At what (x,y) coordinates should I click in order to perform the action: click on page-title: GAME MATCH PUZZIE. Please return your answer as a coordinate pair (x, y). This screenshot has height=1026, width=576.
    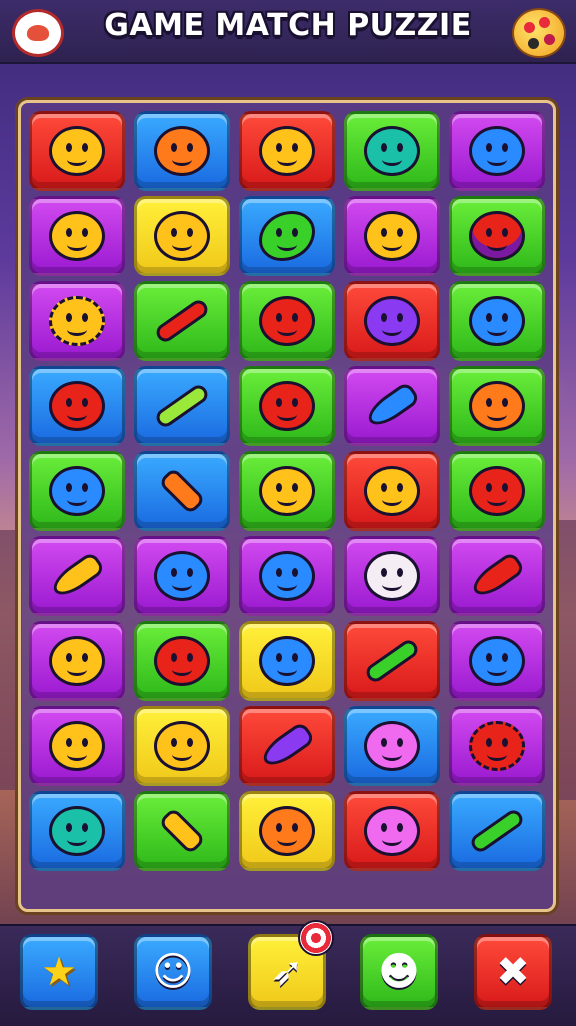
    Looking at the image, I should click on (288, 25).